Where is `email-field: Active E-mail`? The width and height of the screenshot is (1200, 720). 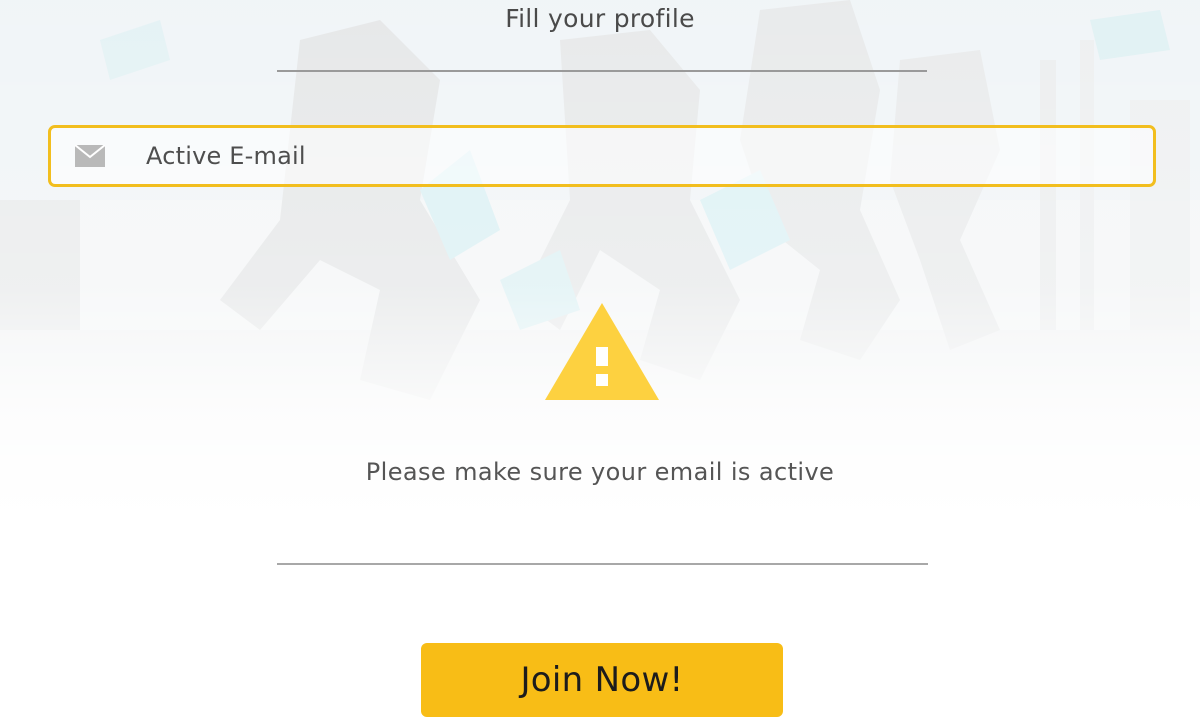 email-field: Active E-mail is located at coordinates (602, 156).